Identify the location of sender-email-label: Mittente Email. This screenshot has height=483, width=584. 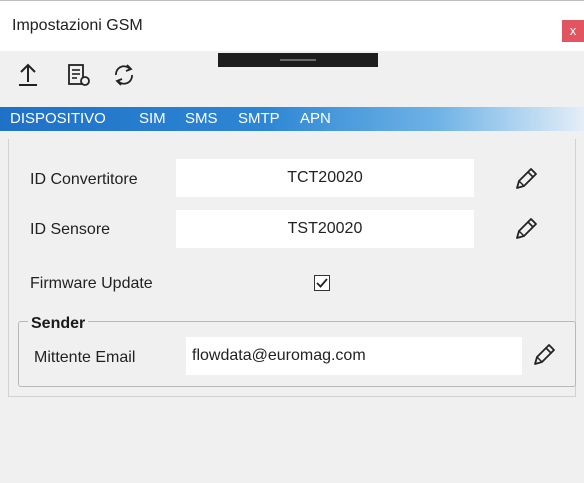
(85, 357).